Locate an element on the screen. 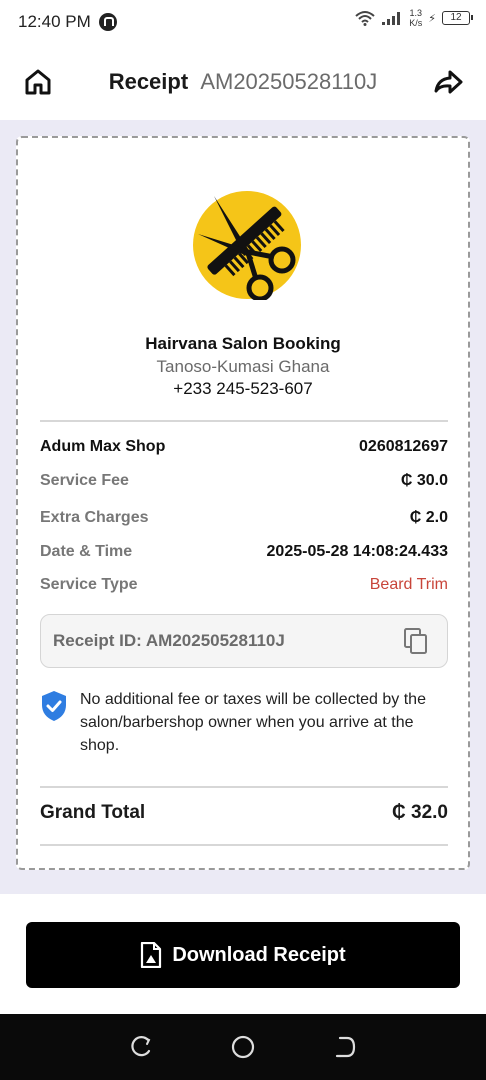 The height and width of the screenshot is (1080, 486). download-receipt-button: Download Receipt is located at coordinates (243, 955).